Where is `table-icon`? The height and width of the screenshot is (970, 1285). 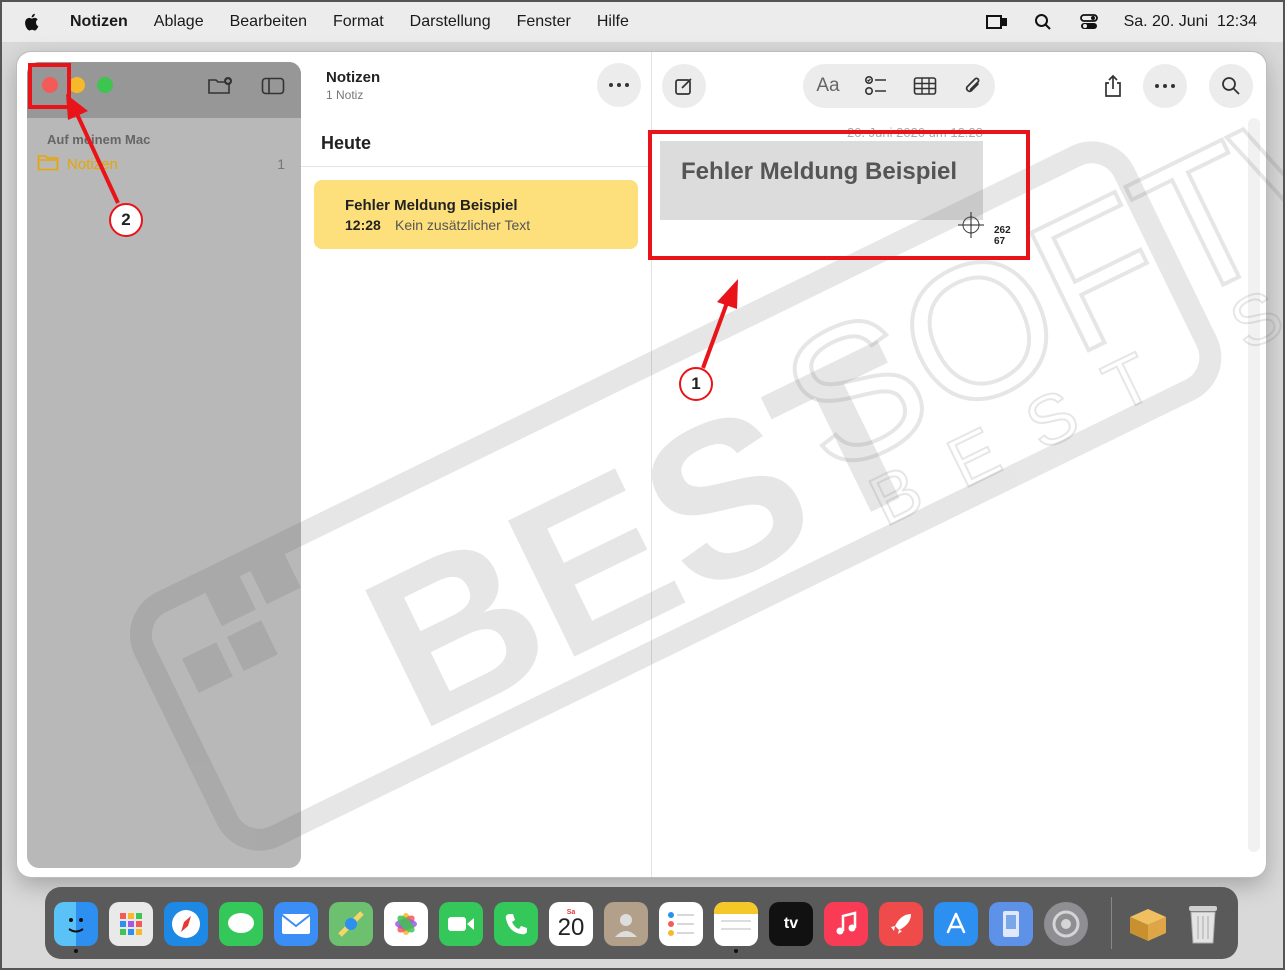 table-icon is located at coordinates (925, 86).